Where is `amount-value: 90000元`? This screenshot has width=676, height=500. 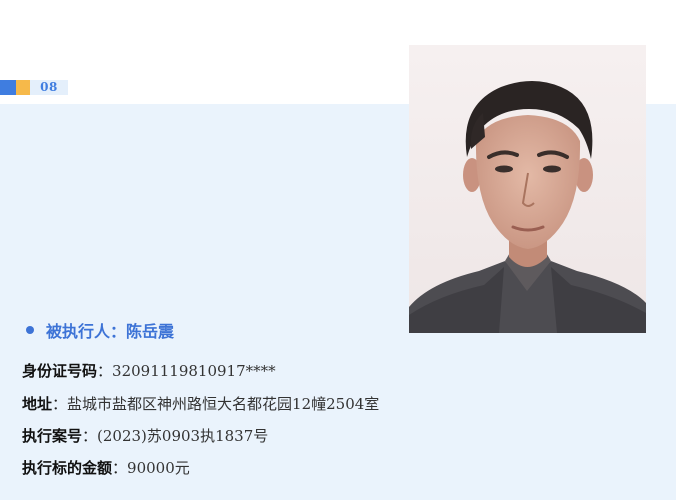 amount-value: 90000元 is located at coordinates (158, 468).